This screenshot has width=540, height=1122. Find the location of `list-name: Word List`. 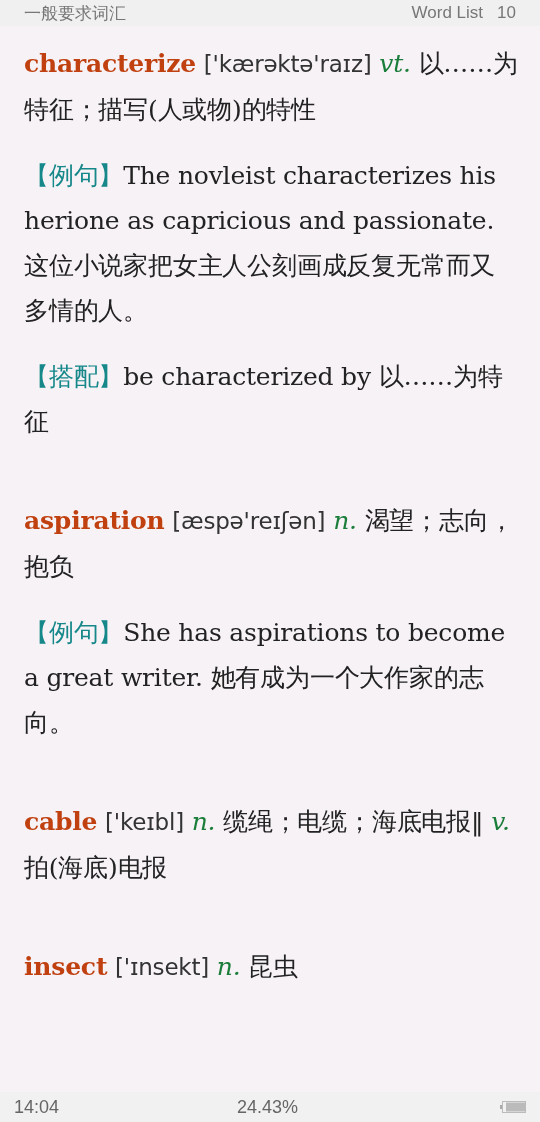

list-name: Word List is located at coordinates (447, 13).